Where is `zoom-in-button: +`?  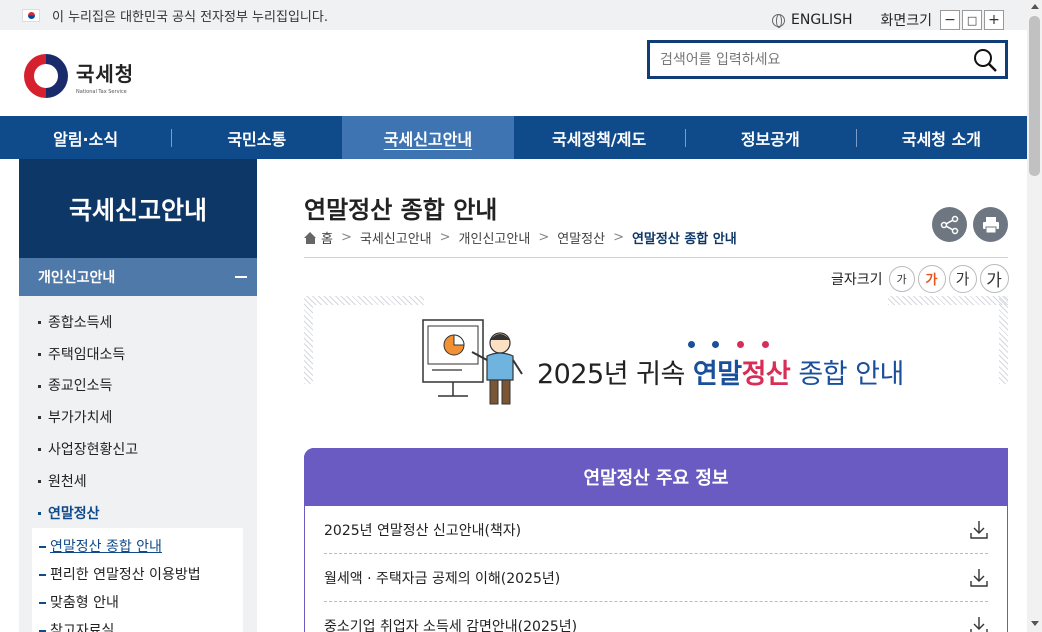 zoom-in-button: + is located at coordinates (994, 20).